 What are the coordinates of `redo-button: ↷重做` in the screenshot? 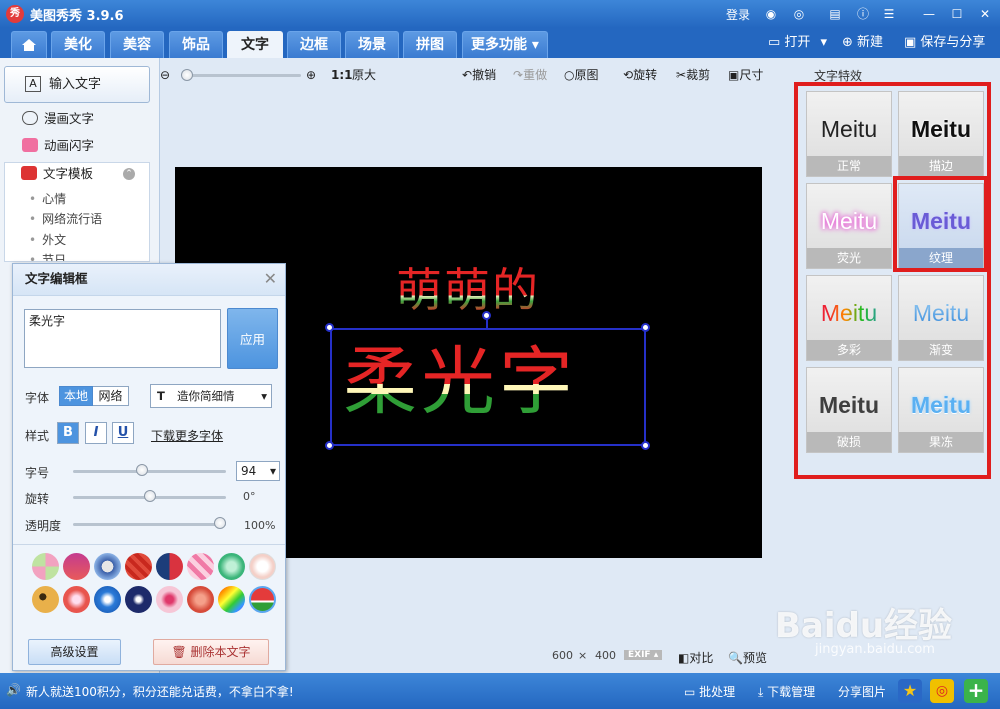 It's located at (530, 75).